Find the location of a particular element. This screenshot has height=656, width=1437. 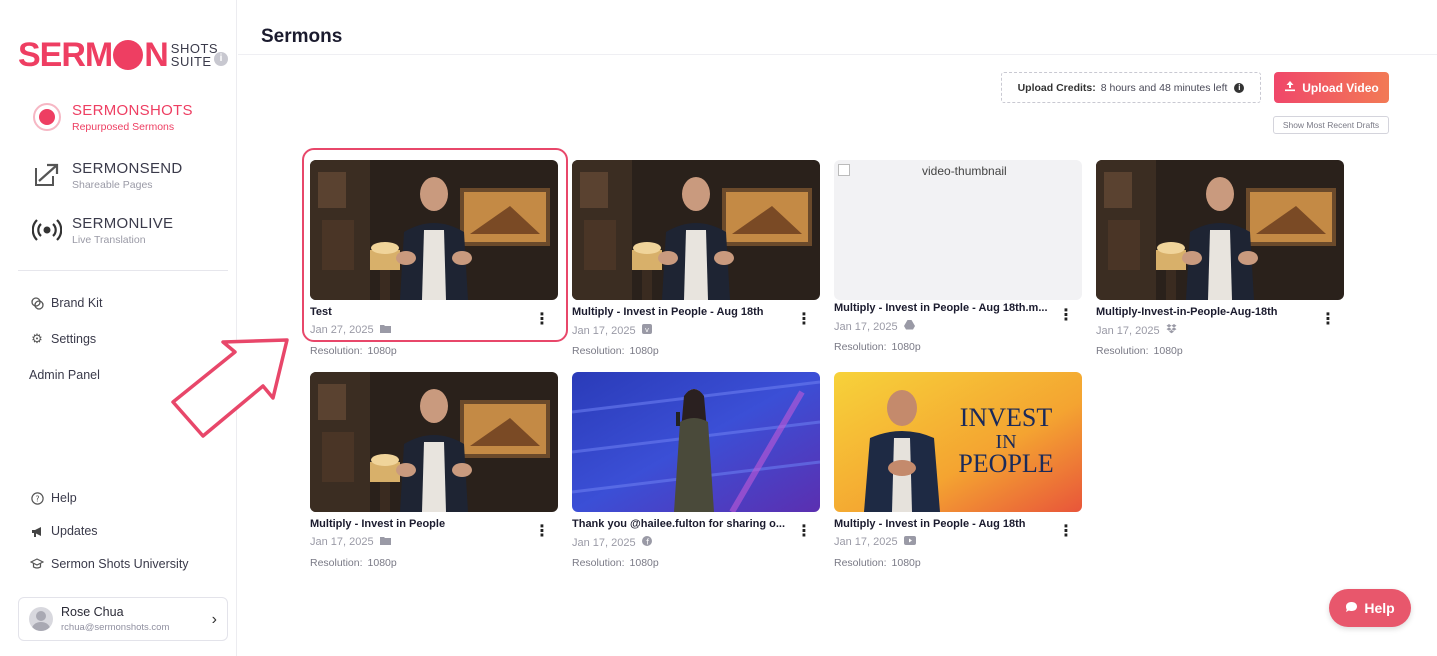

card-title: Multiply-Invest-in-People-Aug-18th is located at coordinates (1208, 312).